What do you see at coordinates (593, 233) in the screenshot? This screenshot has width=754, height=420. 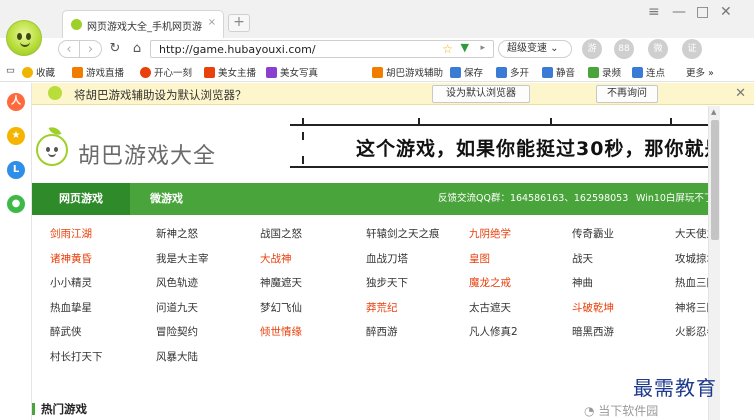 I see `game-link: 传奇霸业` at bounding box center [593, 233].